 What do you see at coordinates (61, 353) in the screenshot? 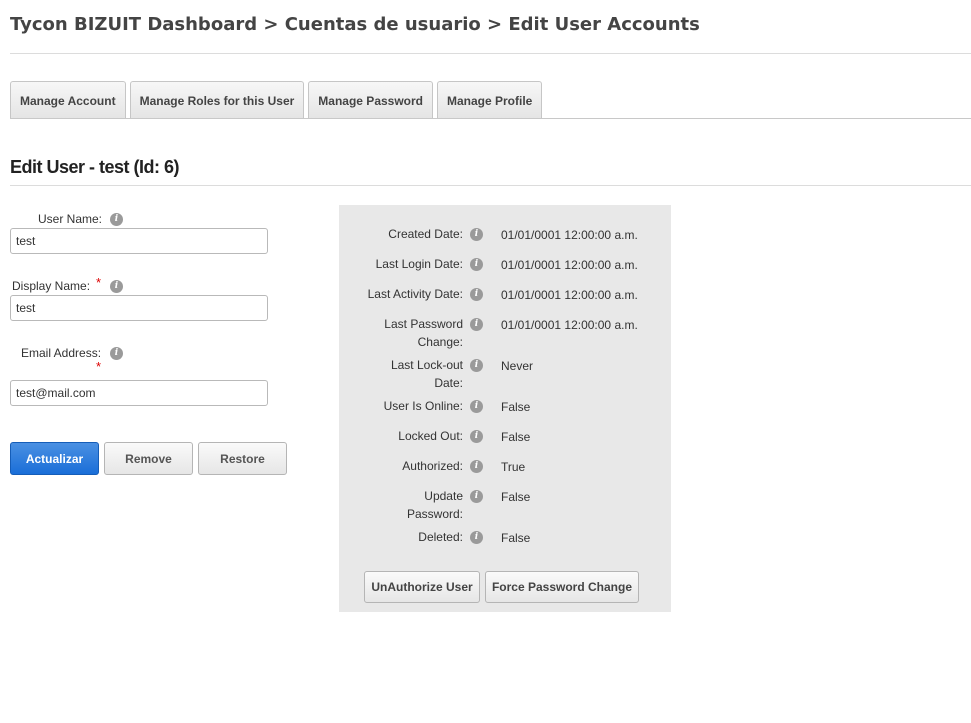
I see `email-label: Email Address:` at bounding box center [61, 353].